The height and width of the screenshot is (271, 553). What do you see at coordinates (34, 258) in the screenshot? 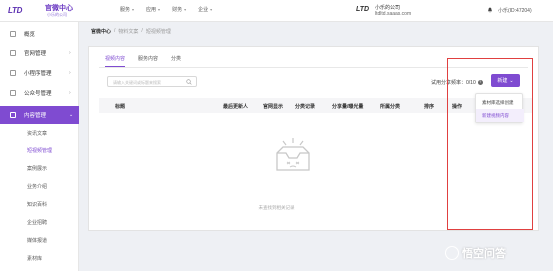
I see `sidebar-subitem-materials: 素材库` at bounding box center [34, 258].